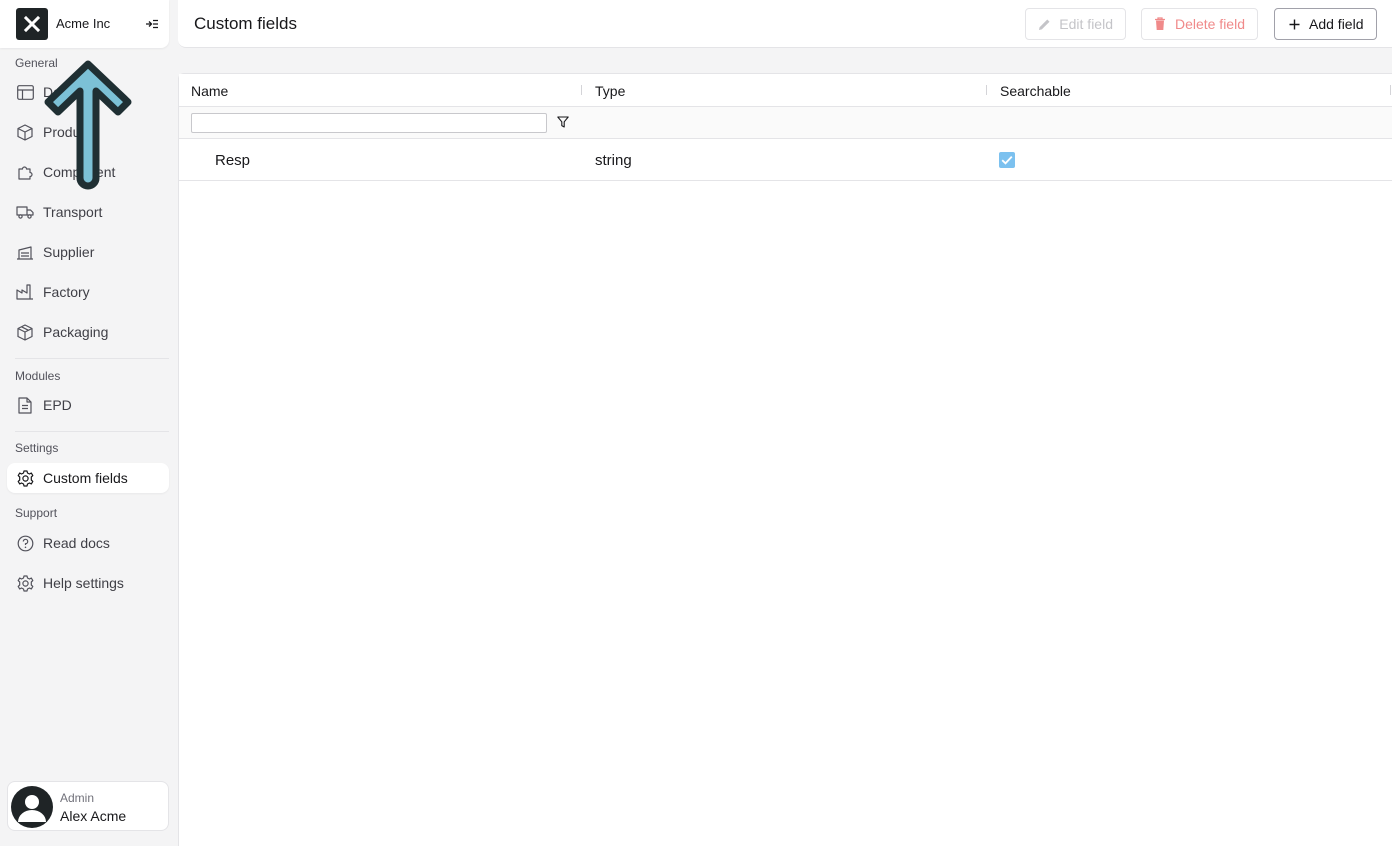 The image size is (1392, 846). Describe the element at coordinates (245, 23) in the screenshot. I see `page-title: Custom fields` at that location.